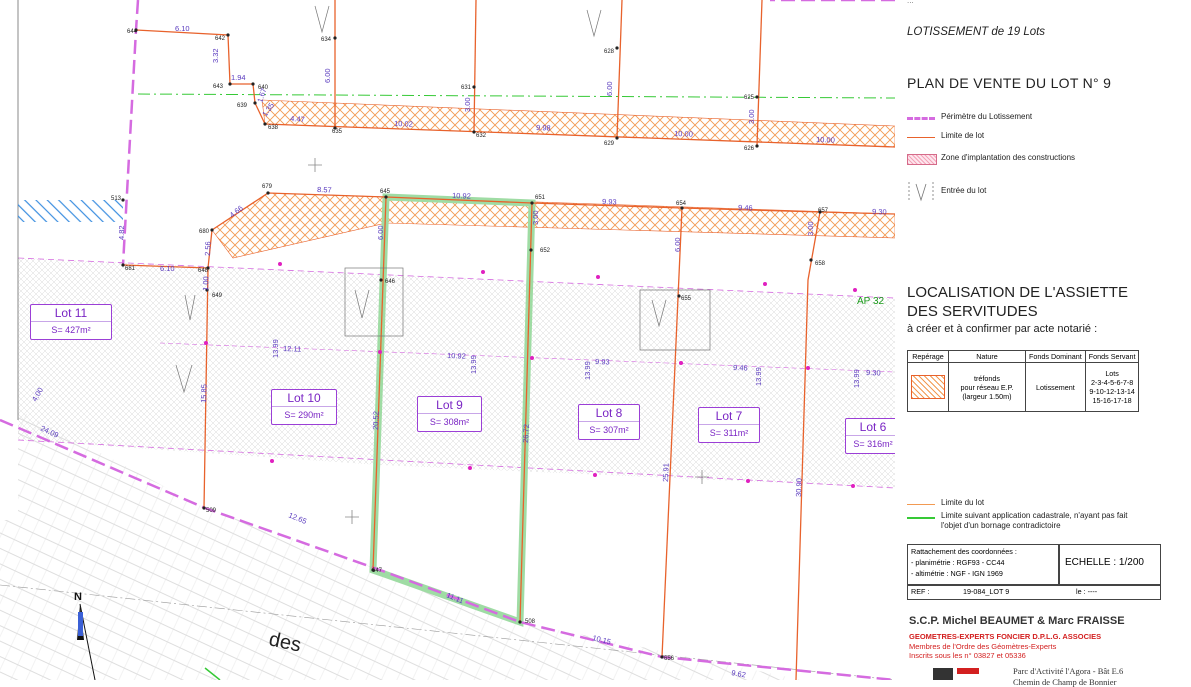 This screenshot has width=1191, height=687. Describe the element at coordinates (666, 472) in the screenshot. I see `dimension-value: 25.91` at that location.